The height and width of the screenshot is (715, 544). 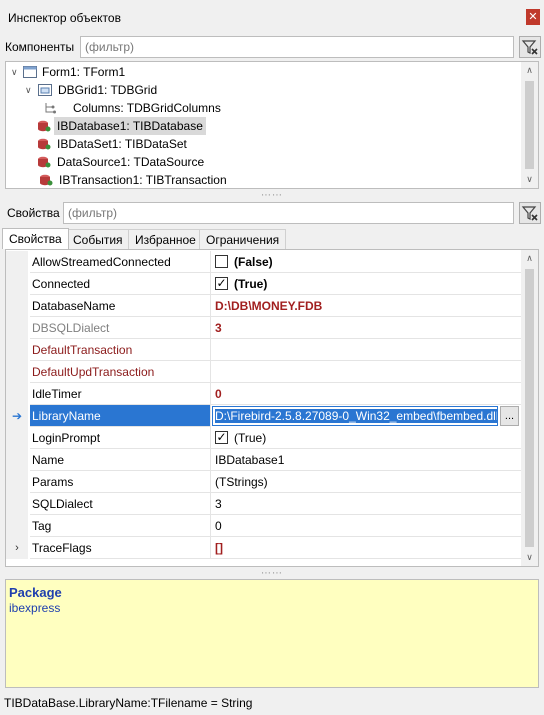 I want to click on properties-label: Свойства, so click(x=33, y=213).